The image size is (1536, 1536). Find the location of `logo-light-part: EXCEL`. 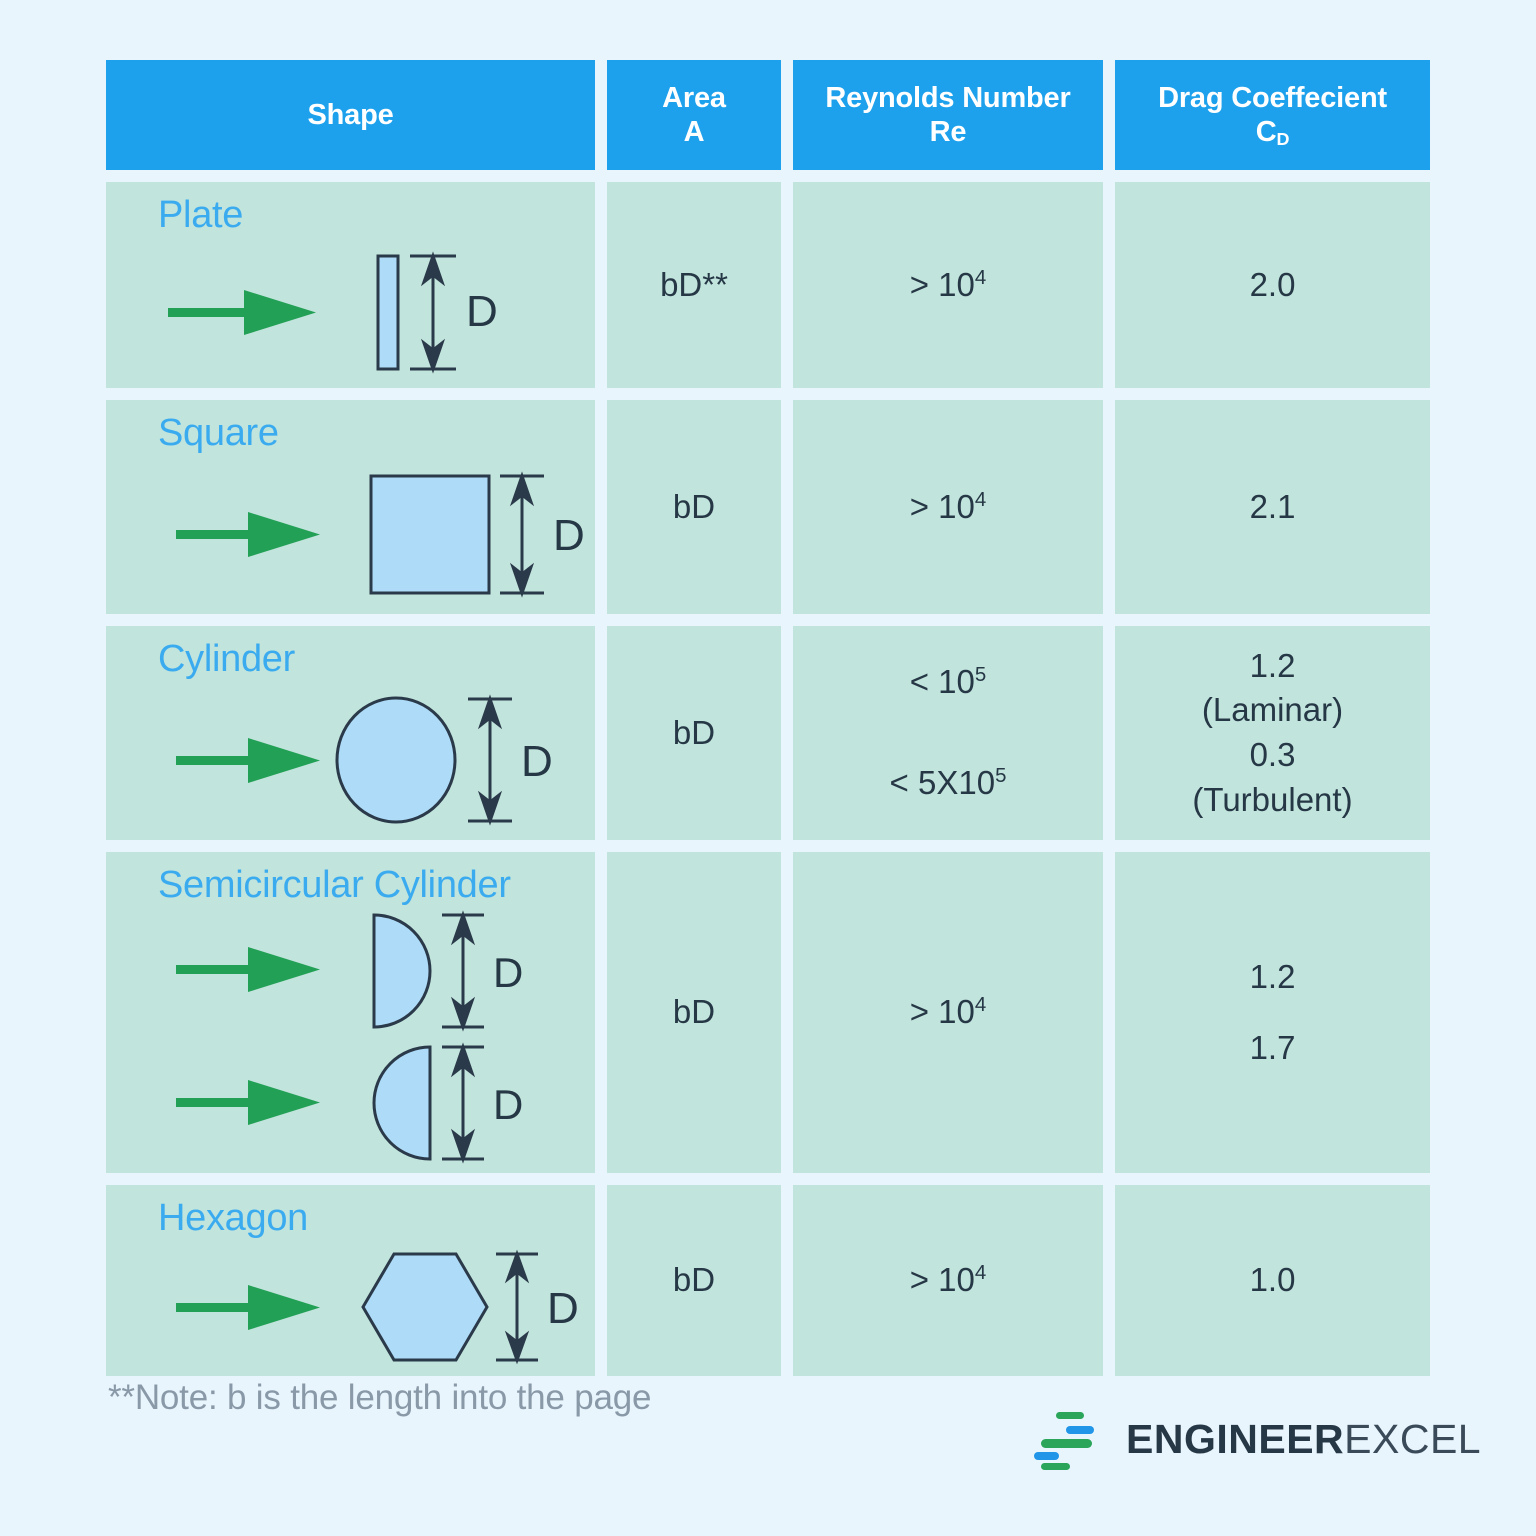

logo-light-part: EXCEL is located at coordinates (1413, 1438).